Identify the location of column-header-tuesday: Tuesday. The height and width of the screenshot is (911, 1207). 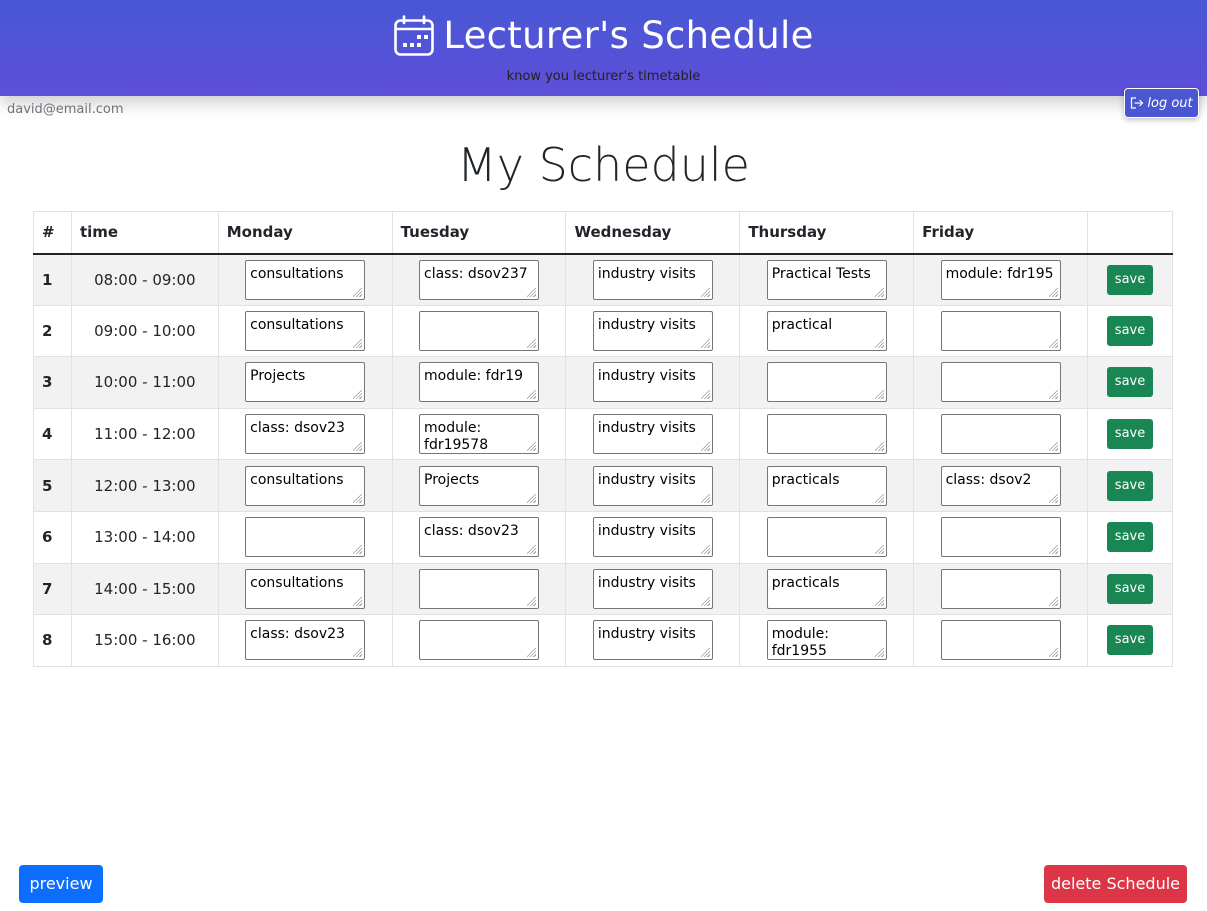
(479, 233).